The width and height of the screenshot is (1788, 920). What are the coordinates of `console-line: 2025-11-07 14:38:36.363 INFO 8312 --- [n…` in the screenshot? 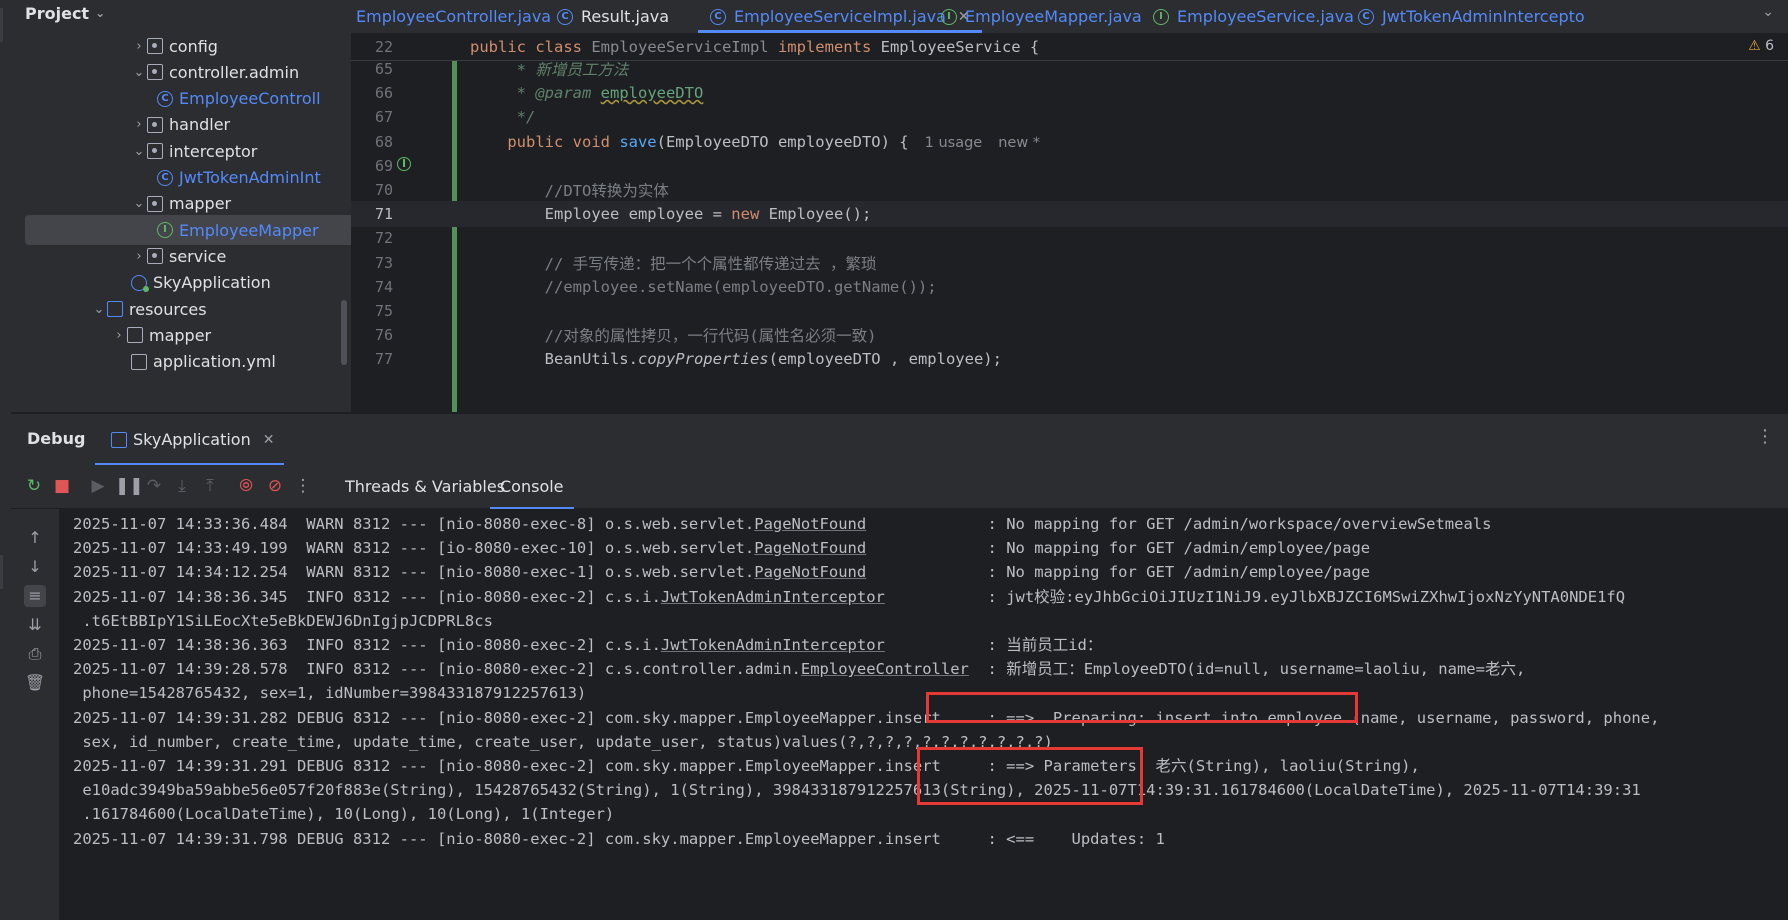 It's located at (587, 645).